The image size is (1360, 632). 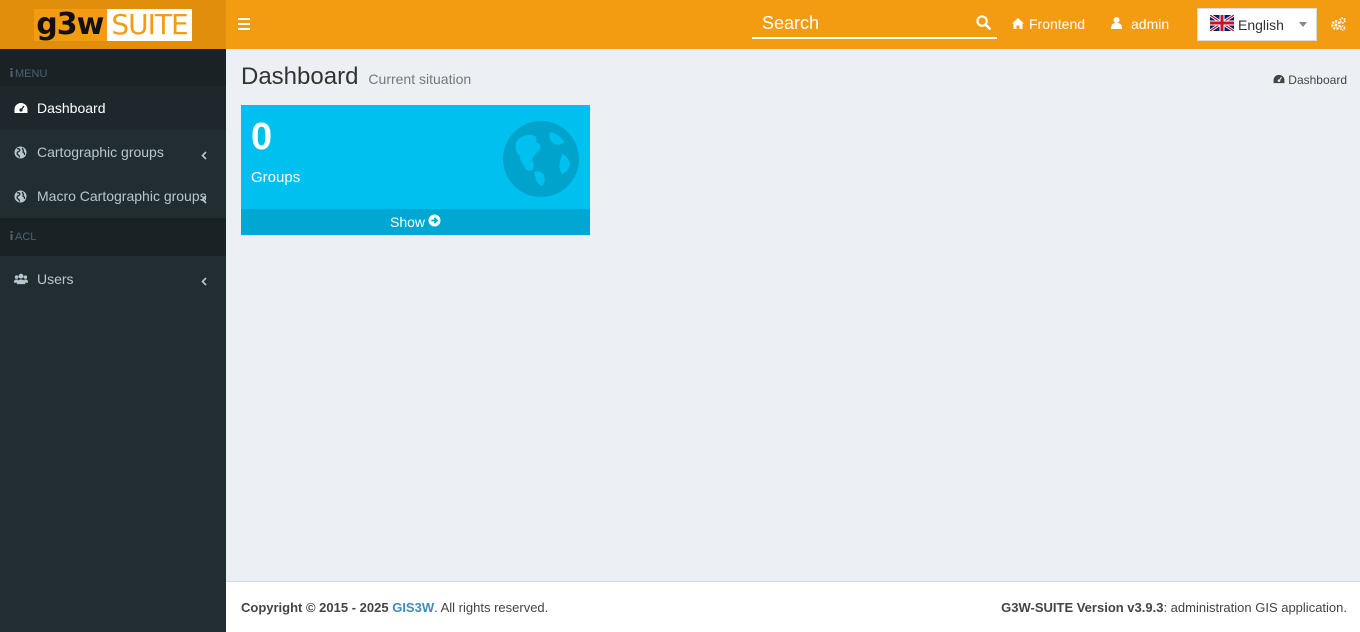 I want to click on user-menu: admin, so click(x=1140, y=24).